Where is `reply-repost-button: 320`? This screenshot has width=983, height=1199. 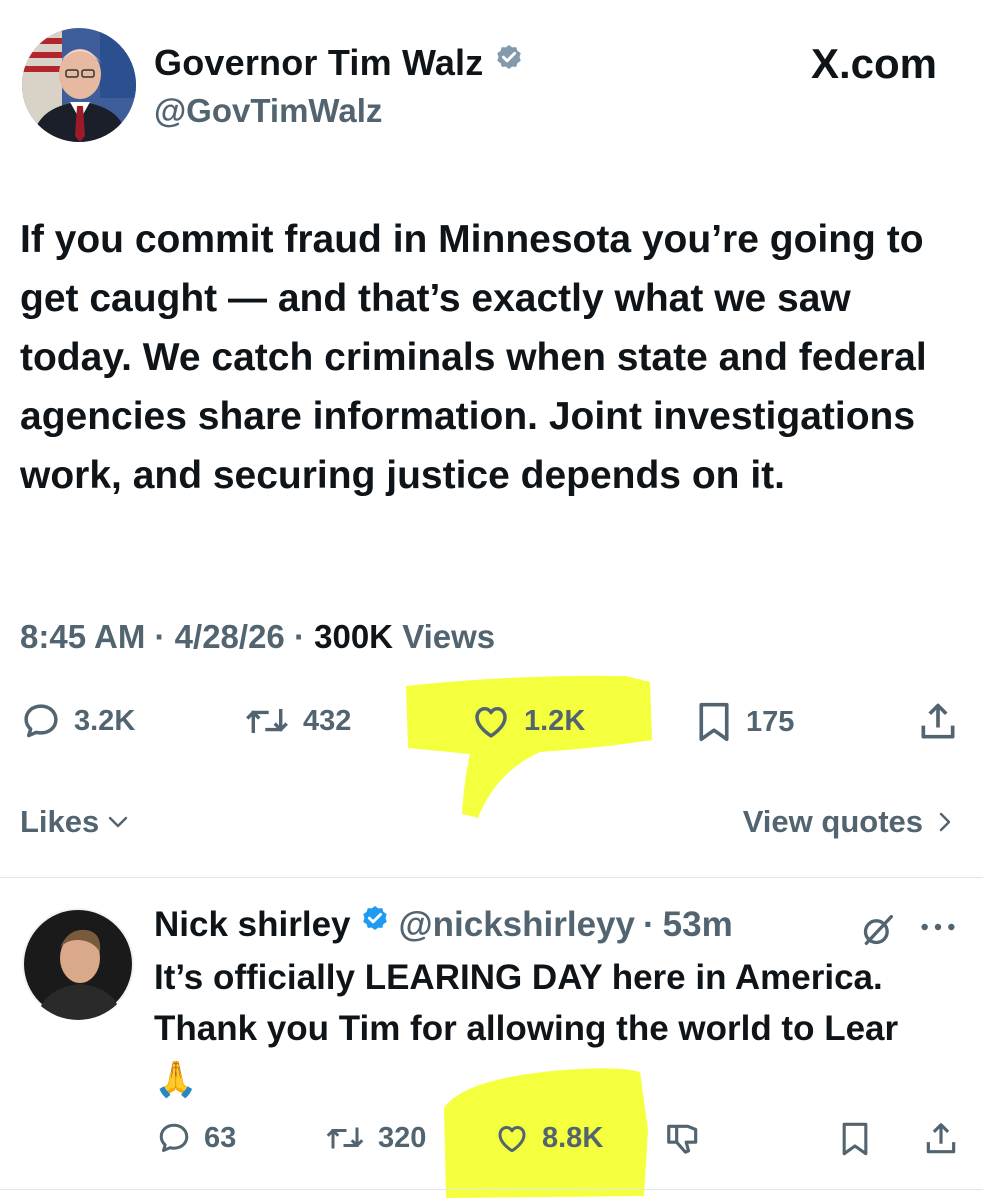 reply-repost-button: 320 is located at coordinates (375, 1138).